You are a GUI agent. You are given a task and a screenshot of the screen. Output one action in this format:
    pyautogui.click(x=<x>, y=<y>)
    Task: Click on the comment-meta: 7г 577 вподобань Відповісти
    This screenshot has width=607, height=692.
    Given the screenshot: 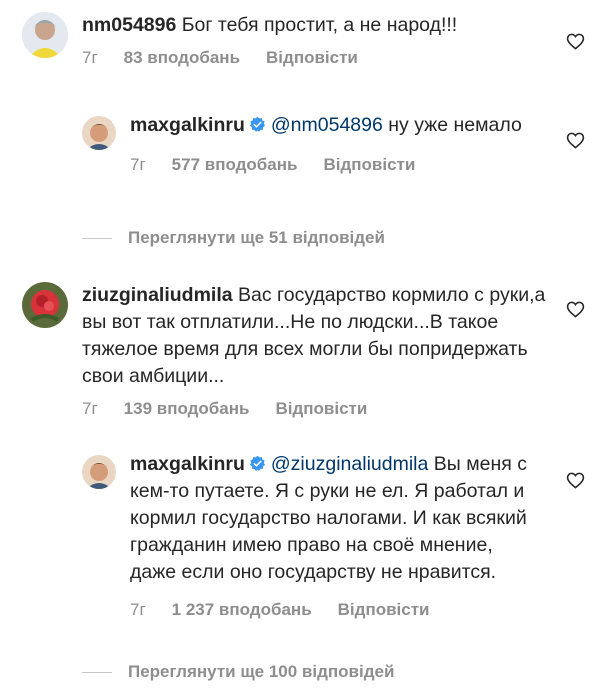 What is the action you would take?
    pyautogui.click(x=331, y=165)
    